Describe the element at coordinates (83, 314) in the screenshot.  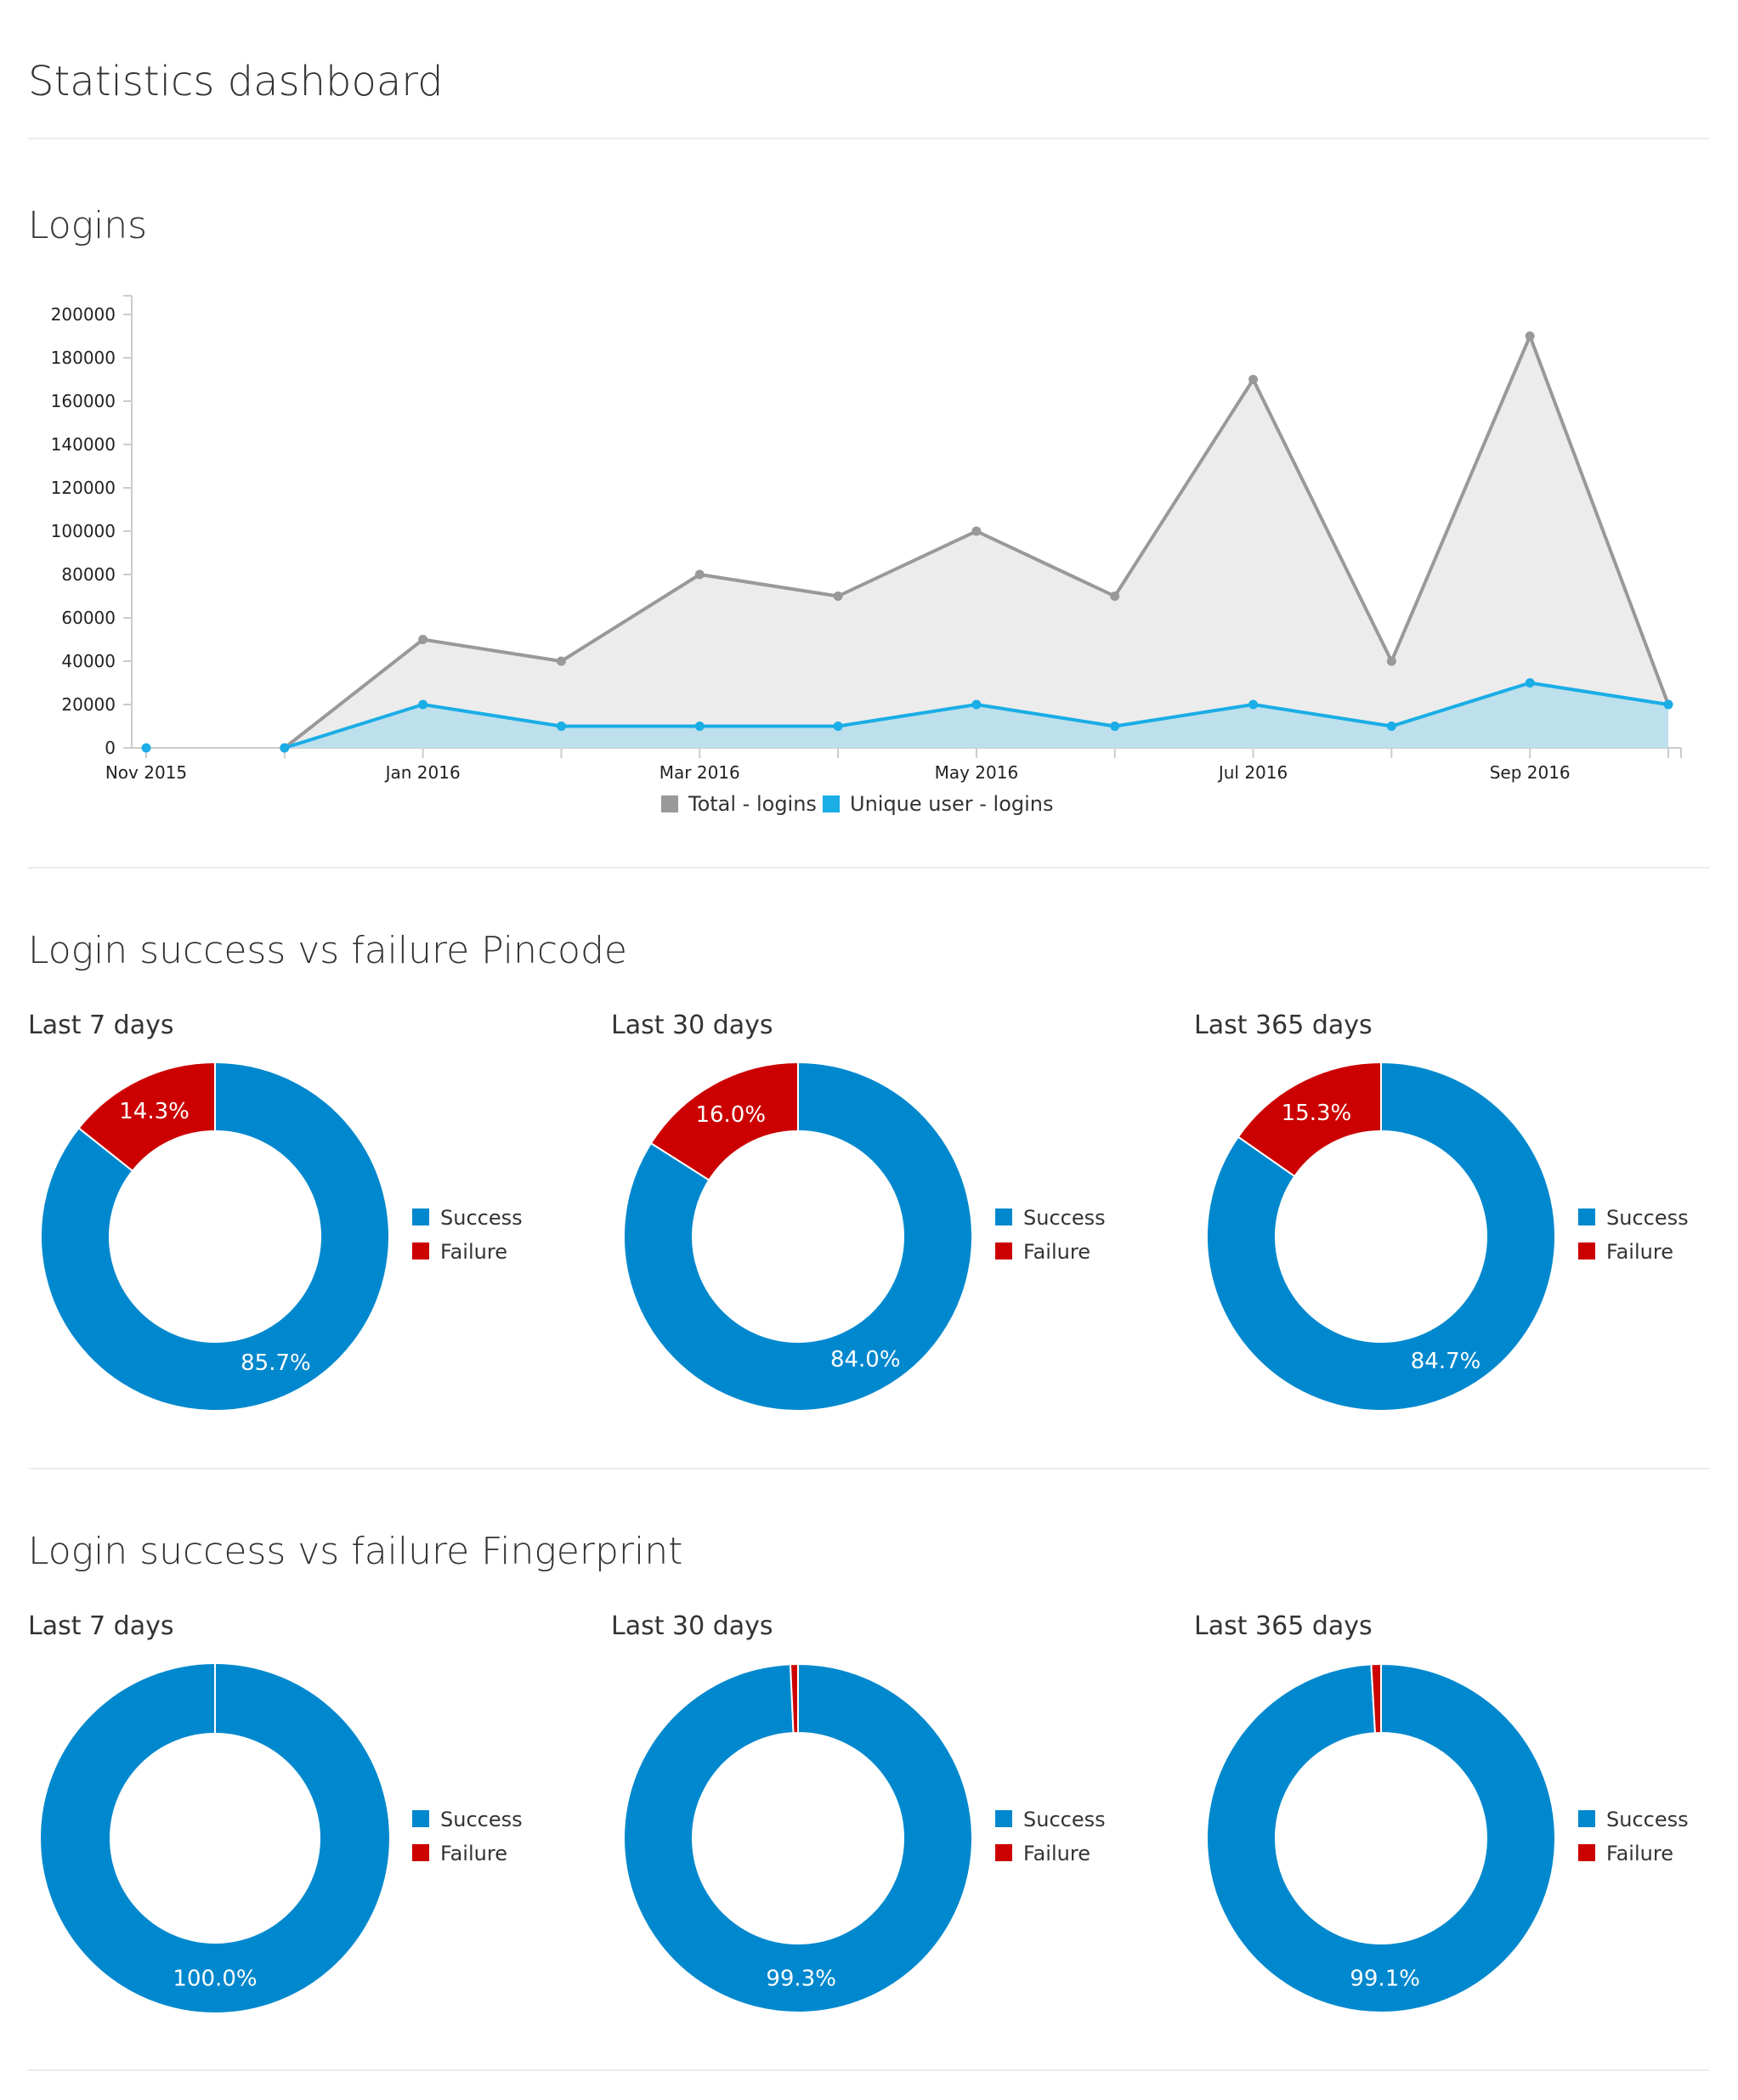
I see `y-tick-label: 200000` at that location.